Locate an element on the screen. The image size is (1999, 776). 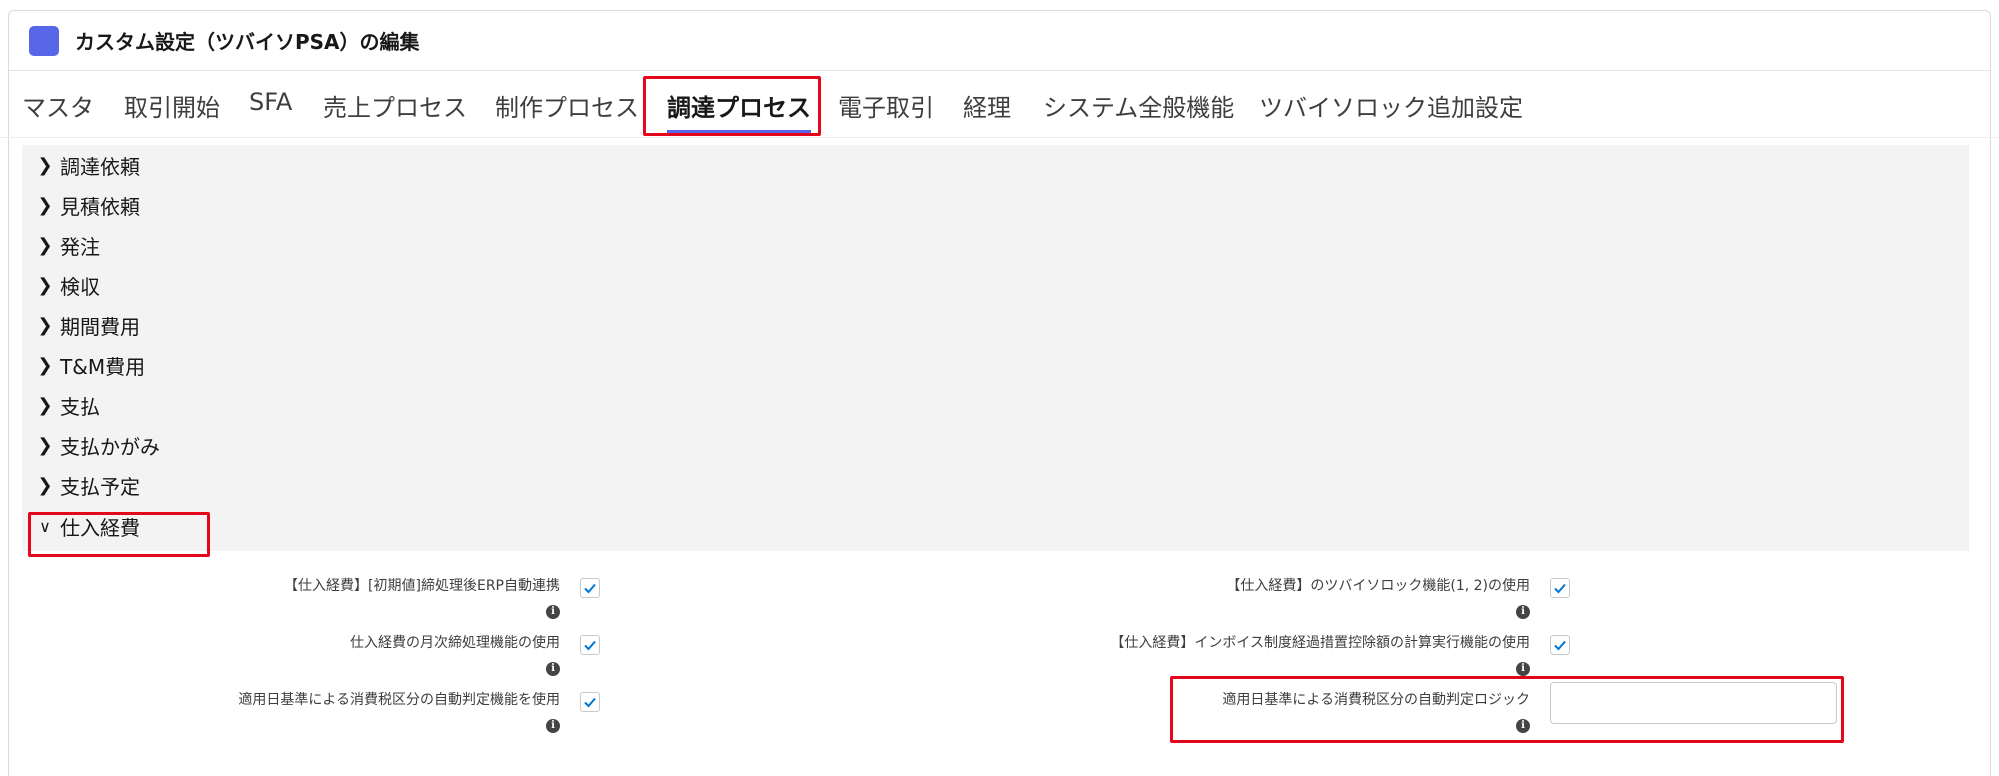
tab-system-general: システム全般機能 is located at coordinates (1138, 105).